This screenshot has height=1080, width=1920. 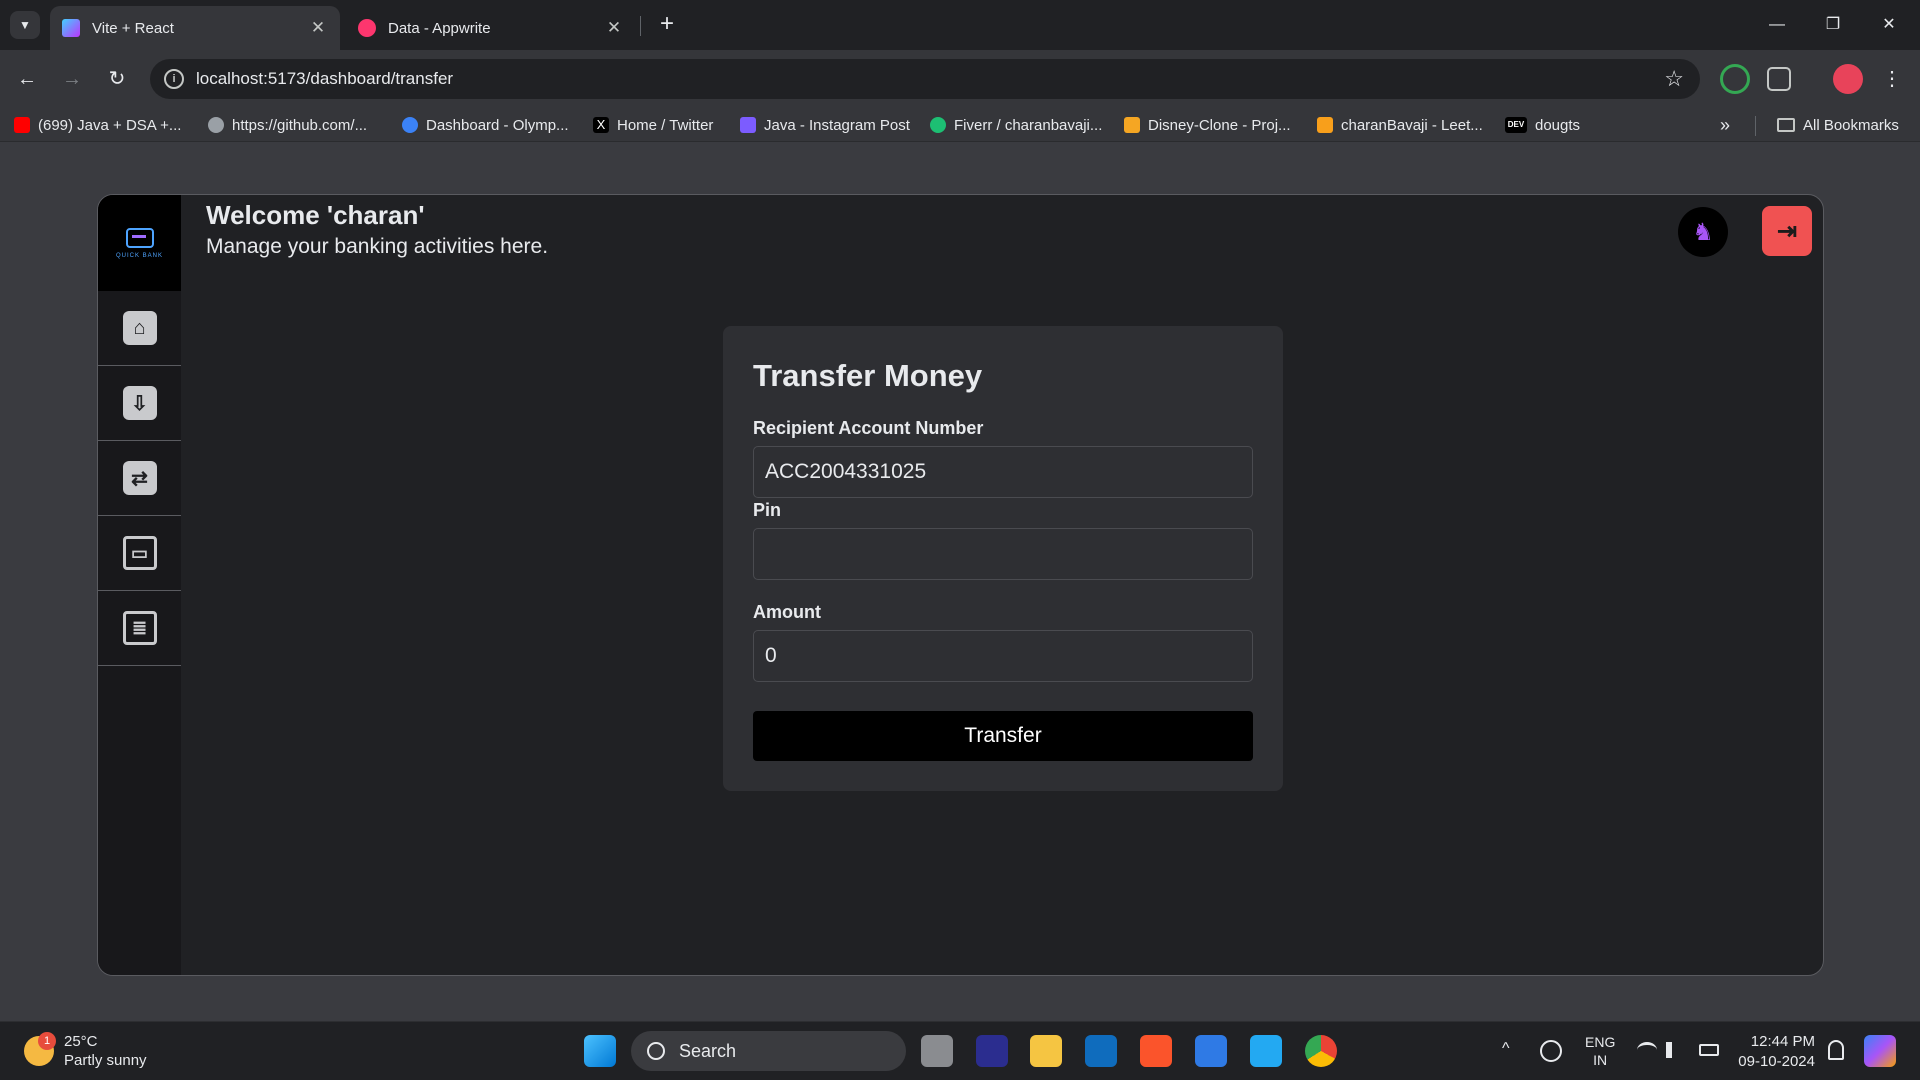 What do you see at coordinates (174, 79) in the screenshot?
I see `site-info-icon: i` at bounding box center [174, 79].